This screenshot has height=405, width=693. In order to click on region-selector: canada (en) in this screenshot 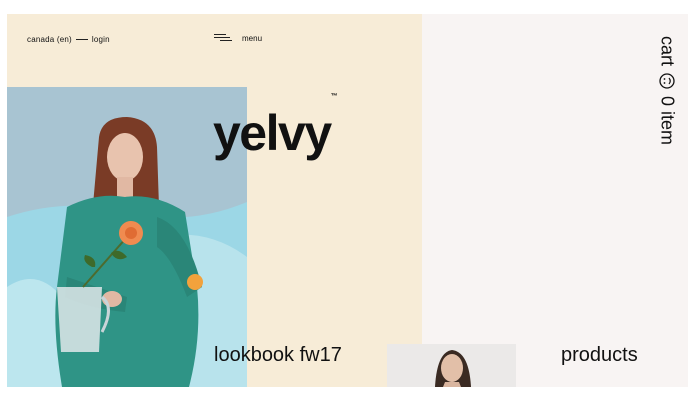, I will do `click(49, 39)`.